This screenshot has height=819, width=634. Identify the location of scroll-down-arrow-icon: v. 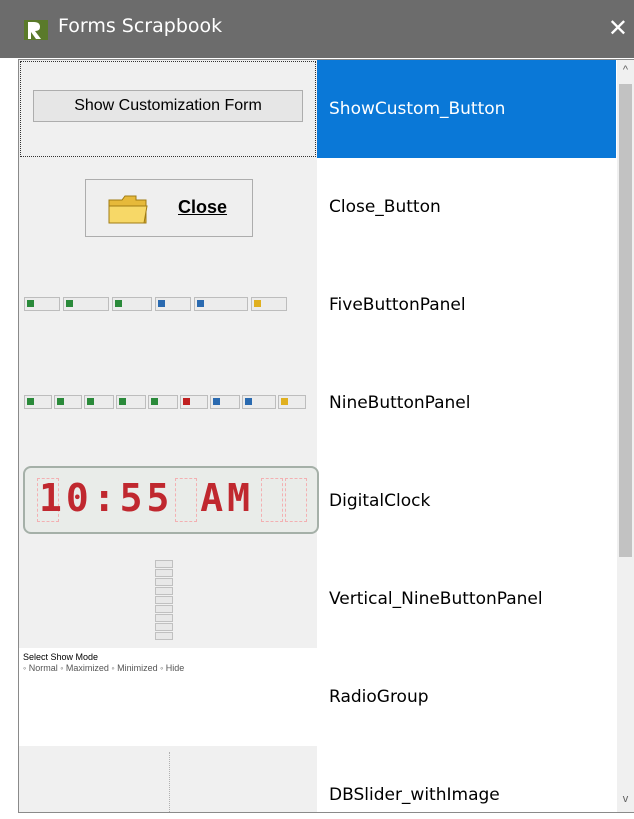
(625, 799).